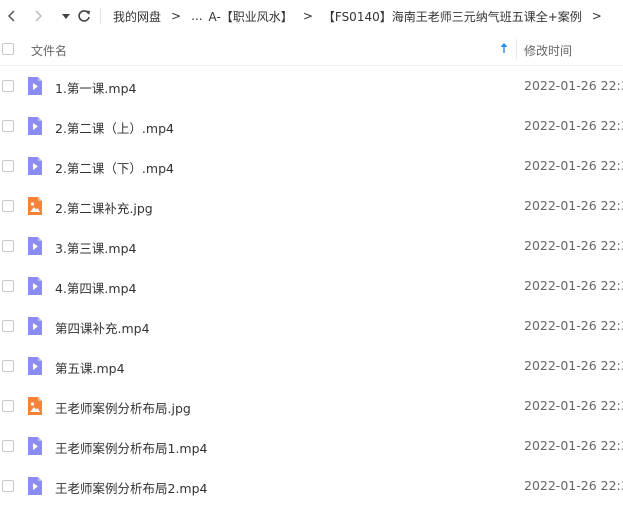 The width and height of the screenshot is (623, 506). I want to click on file-row: 3.第三课.mp4 2022-01-26 22:36, so click(311, 246).